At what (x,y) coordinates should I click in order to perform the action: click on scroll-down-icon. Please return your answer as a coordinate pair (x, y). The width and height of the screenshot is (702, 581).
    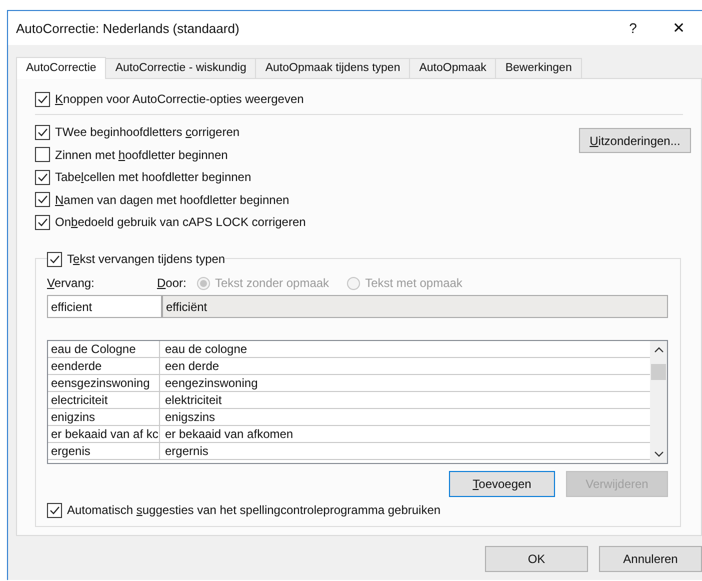
    Looking at the image, I should click on (659, 454).